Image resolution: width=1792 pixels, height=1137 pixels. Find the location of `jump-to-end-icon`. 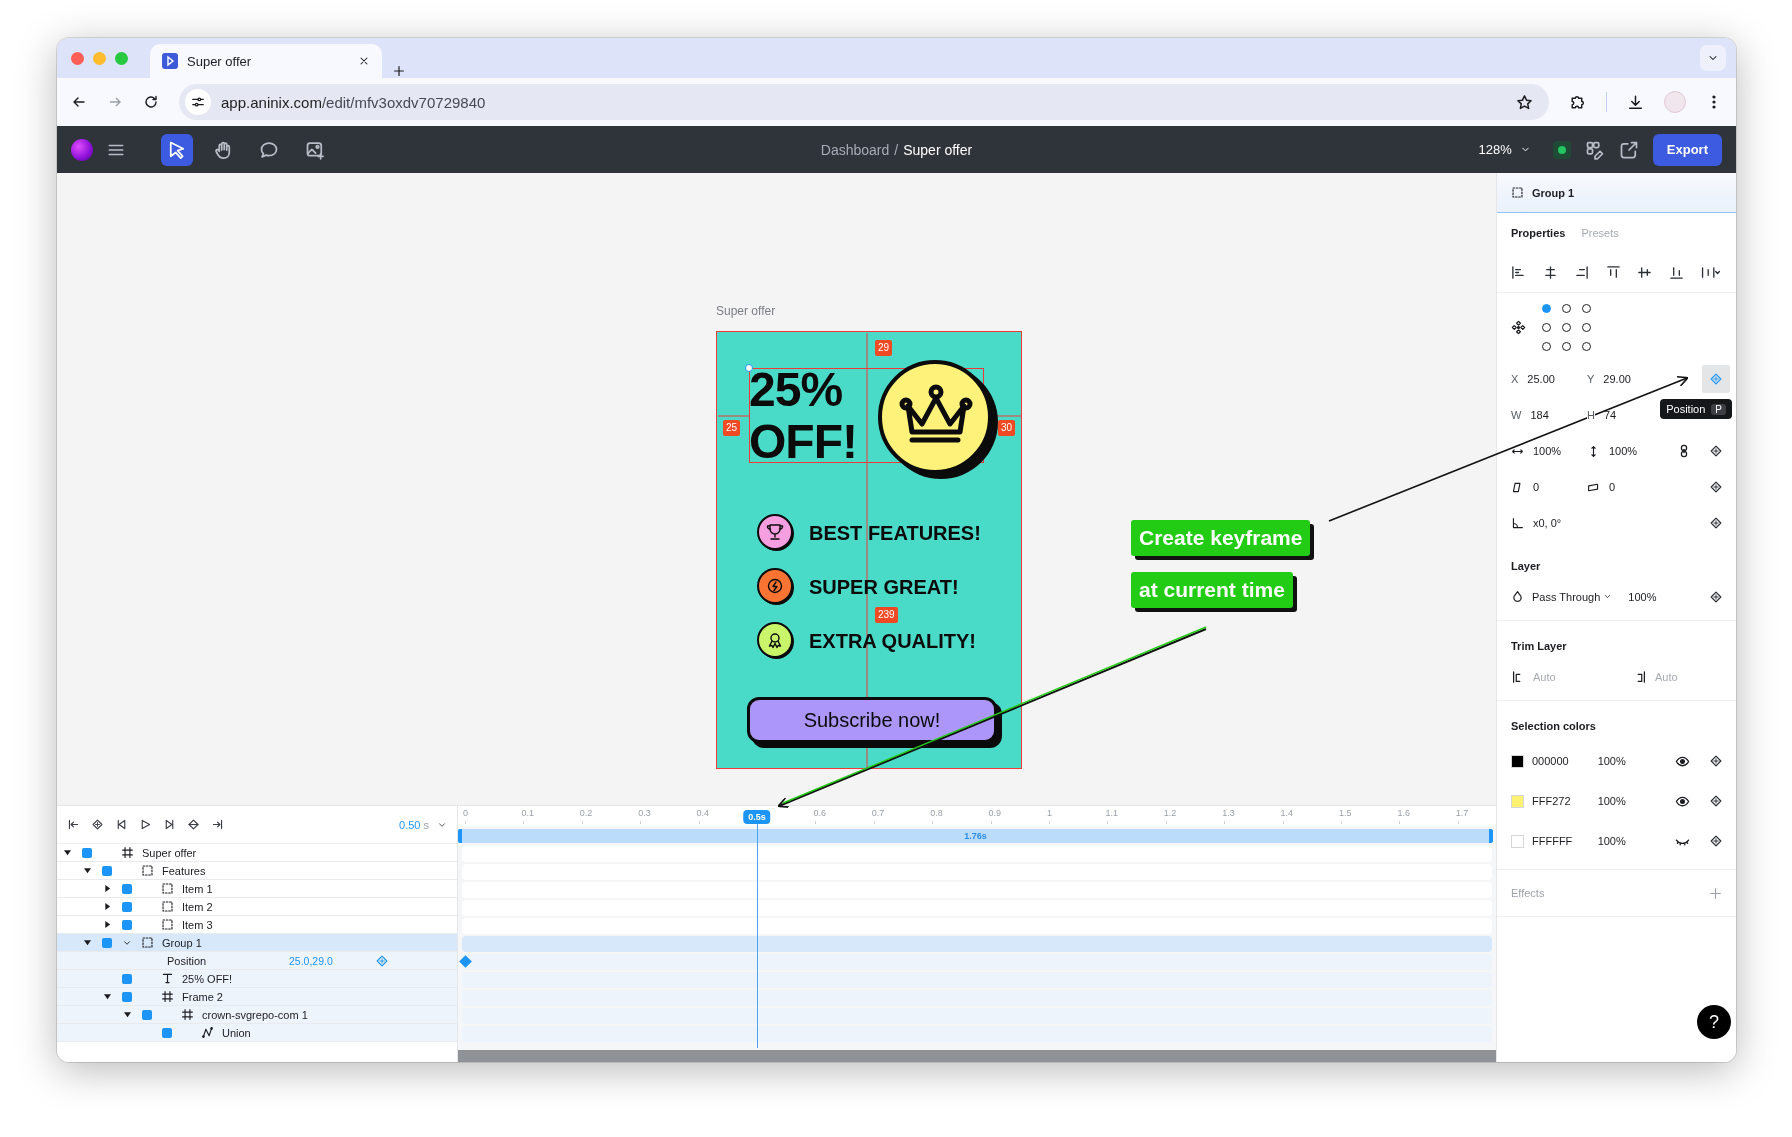

jump-to-end-icon is located at coordinates (217, 824).